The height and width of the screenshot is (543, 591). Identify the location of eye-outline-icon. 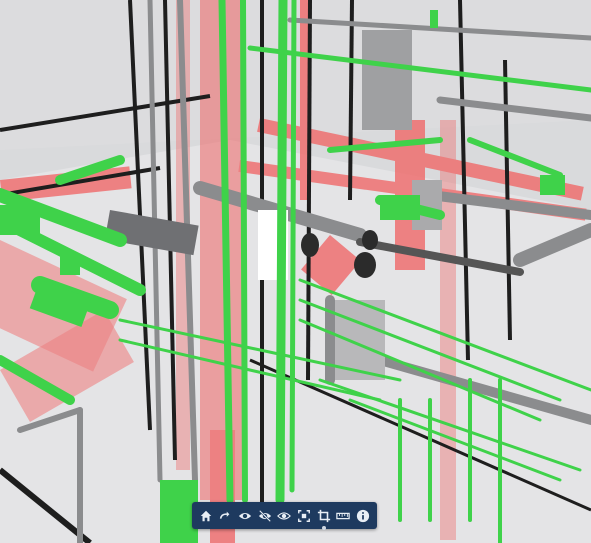
(284, 515).